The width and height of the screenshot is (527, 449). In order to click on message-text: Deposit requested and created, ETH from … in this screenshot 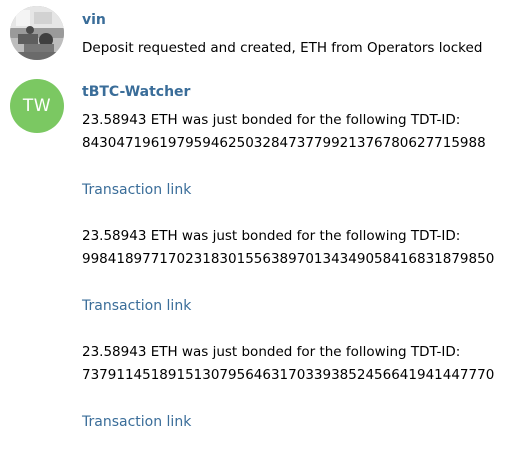, I will do `click(282, 48)`.